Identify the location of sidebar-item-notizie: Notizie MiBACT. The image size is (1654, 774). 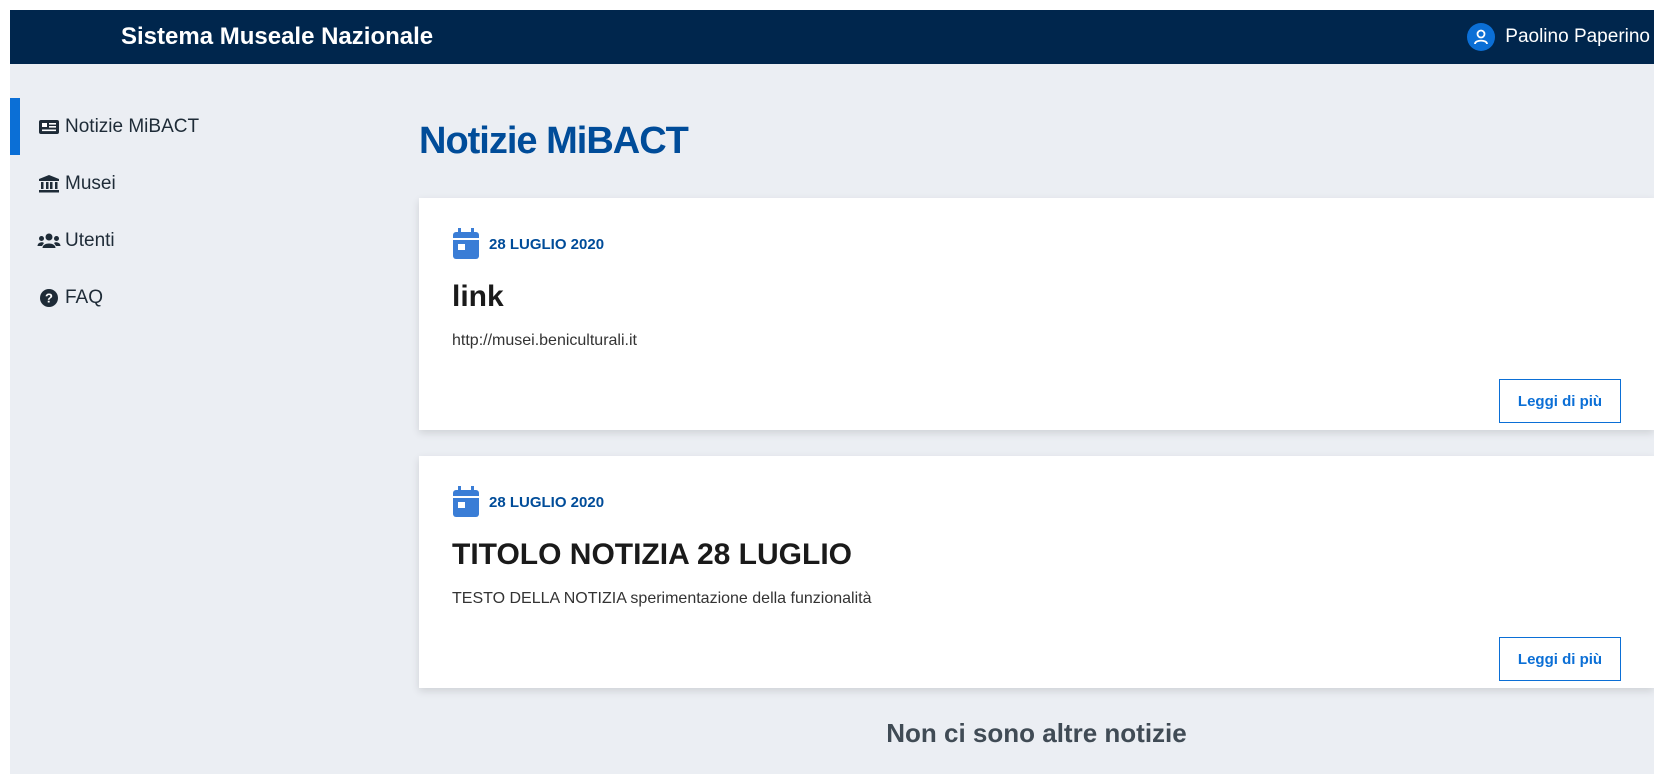
(200, 126).